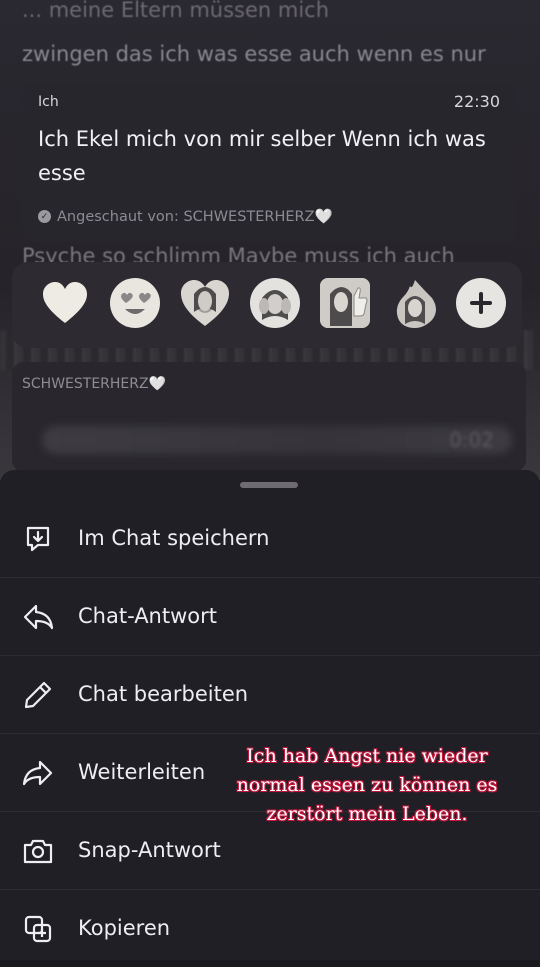 The height and width of the screenshot is (967, 540). Describe the element at coordinates (471, 440) in the screenshot. I see `voice-duration: 0:02` at that location.